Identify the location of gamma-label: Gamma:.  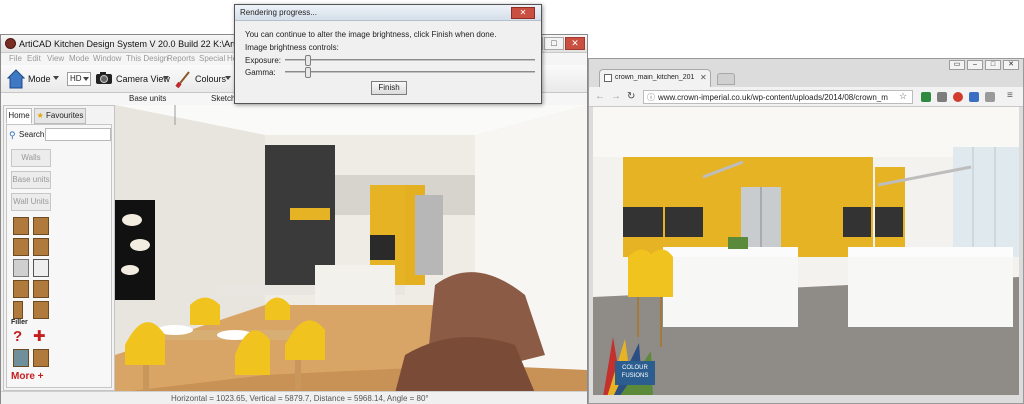
(260, 72).